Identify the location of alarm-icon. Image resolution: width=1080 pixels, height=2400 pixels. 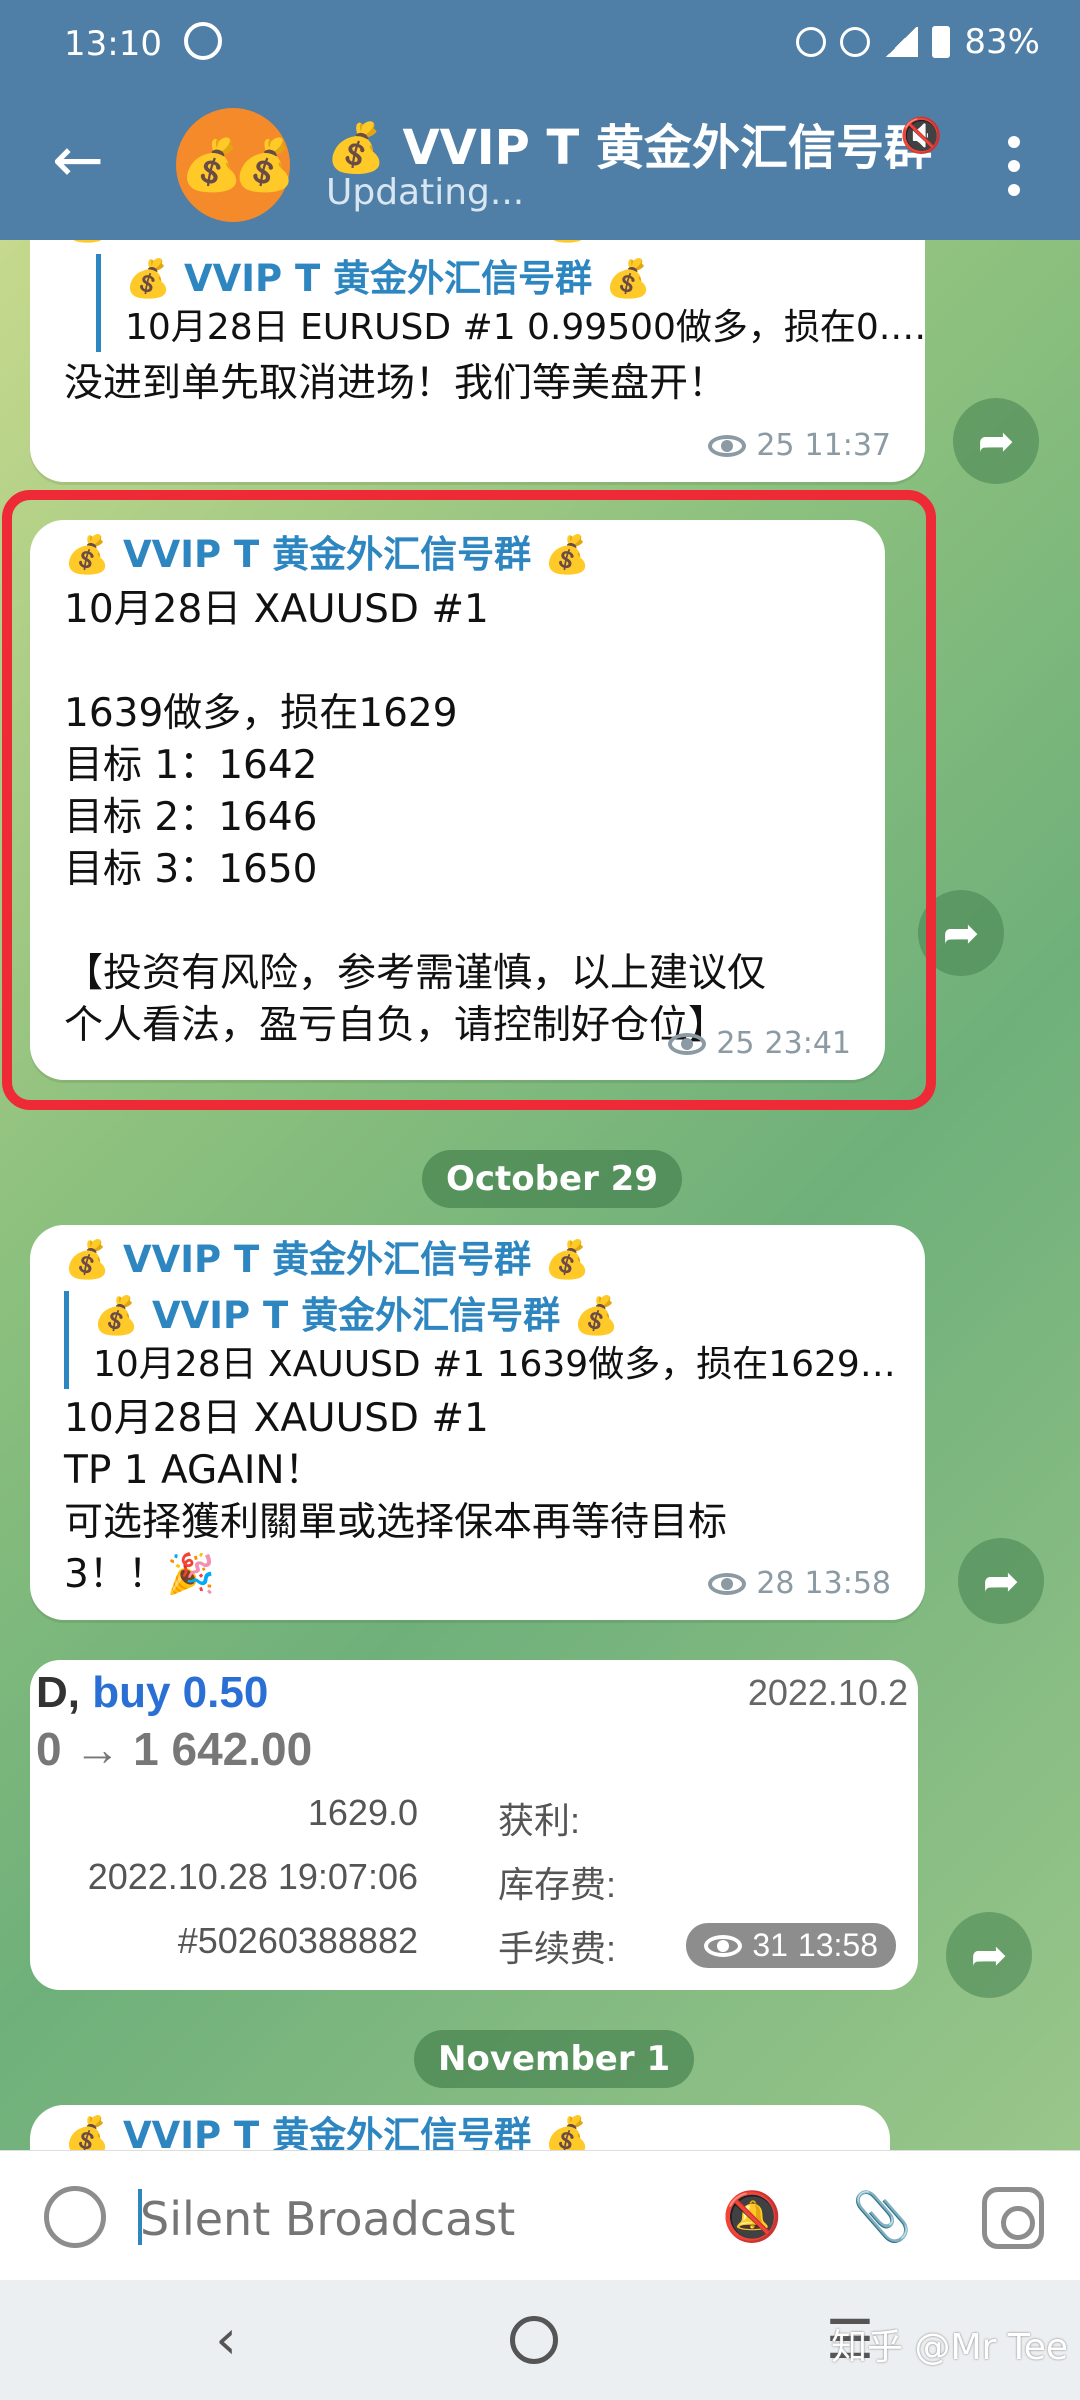
(811, 42).